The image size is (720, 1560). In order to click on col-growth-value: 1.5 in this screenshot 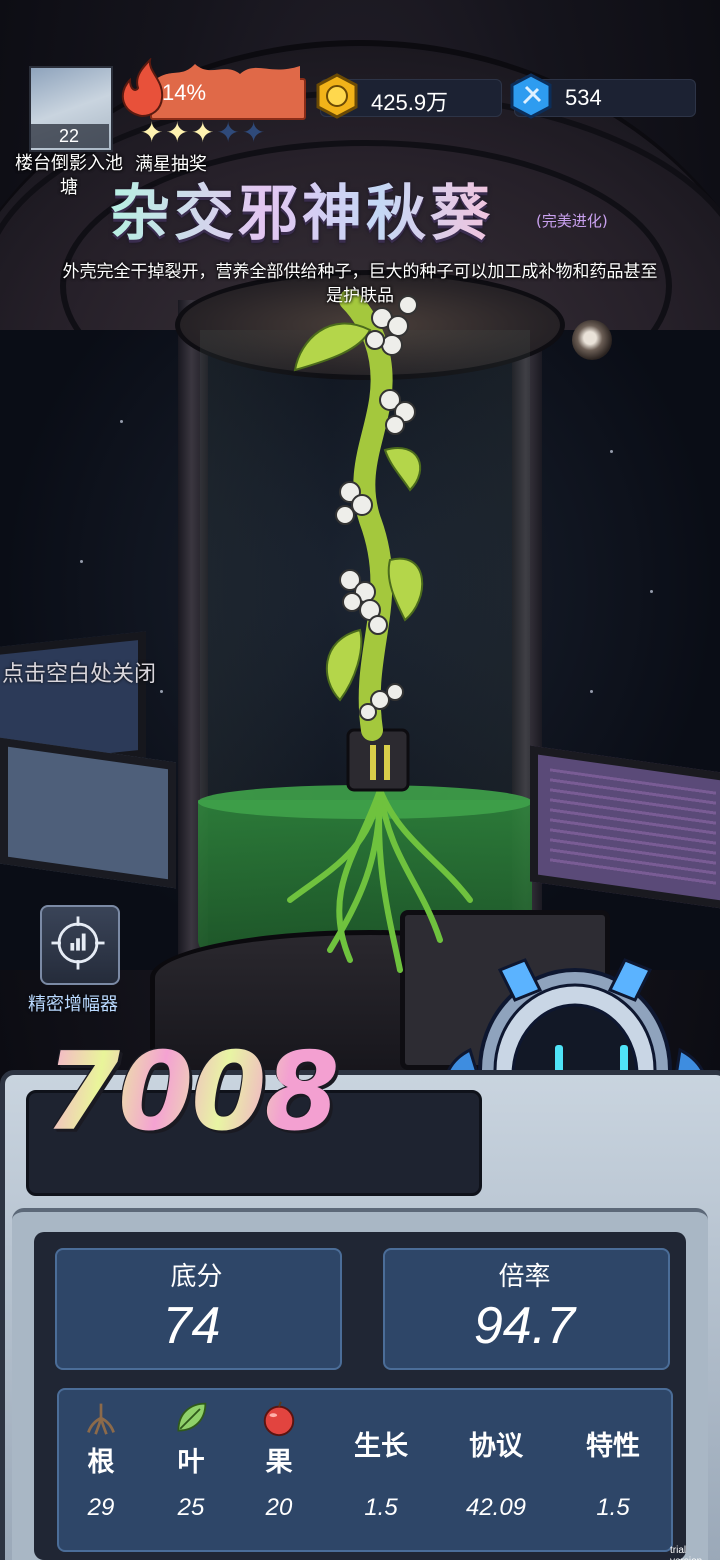, I will do `click(381, 1507)`.